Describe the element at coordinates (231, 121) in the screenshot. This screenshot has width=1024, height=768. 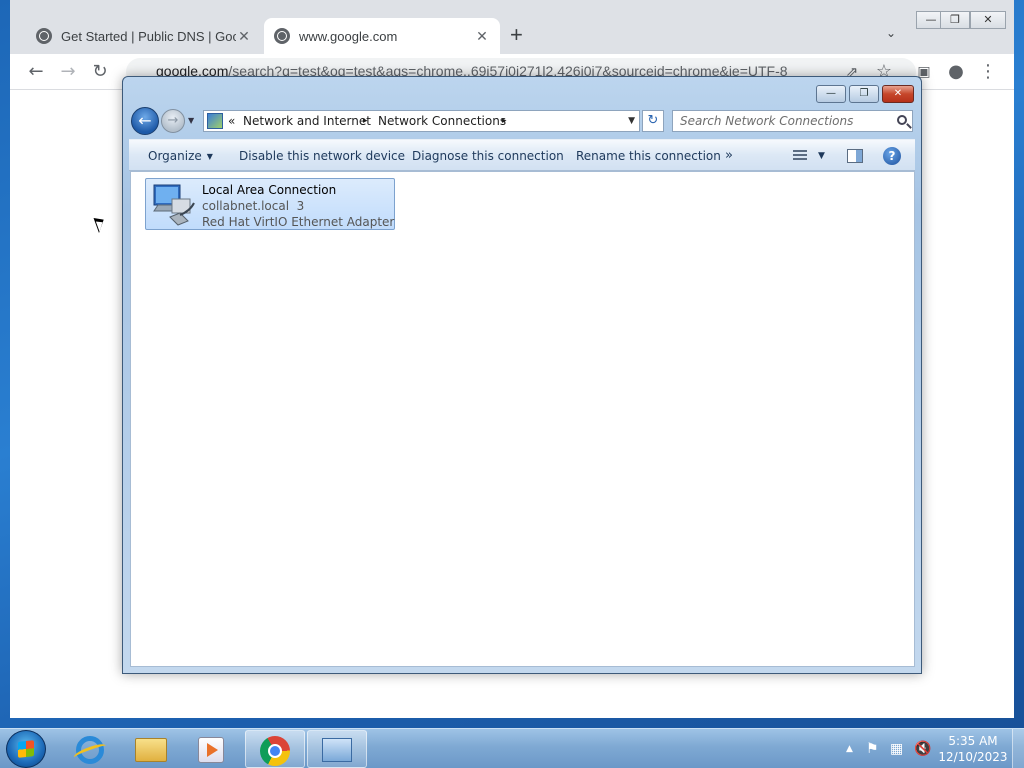
I see `breadcrumb-overflow: «` at that location.